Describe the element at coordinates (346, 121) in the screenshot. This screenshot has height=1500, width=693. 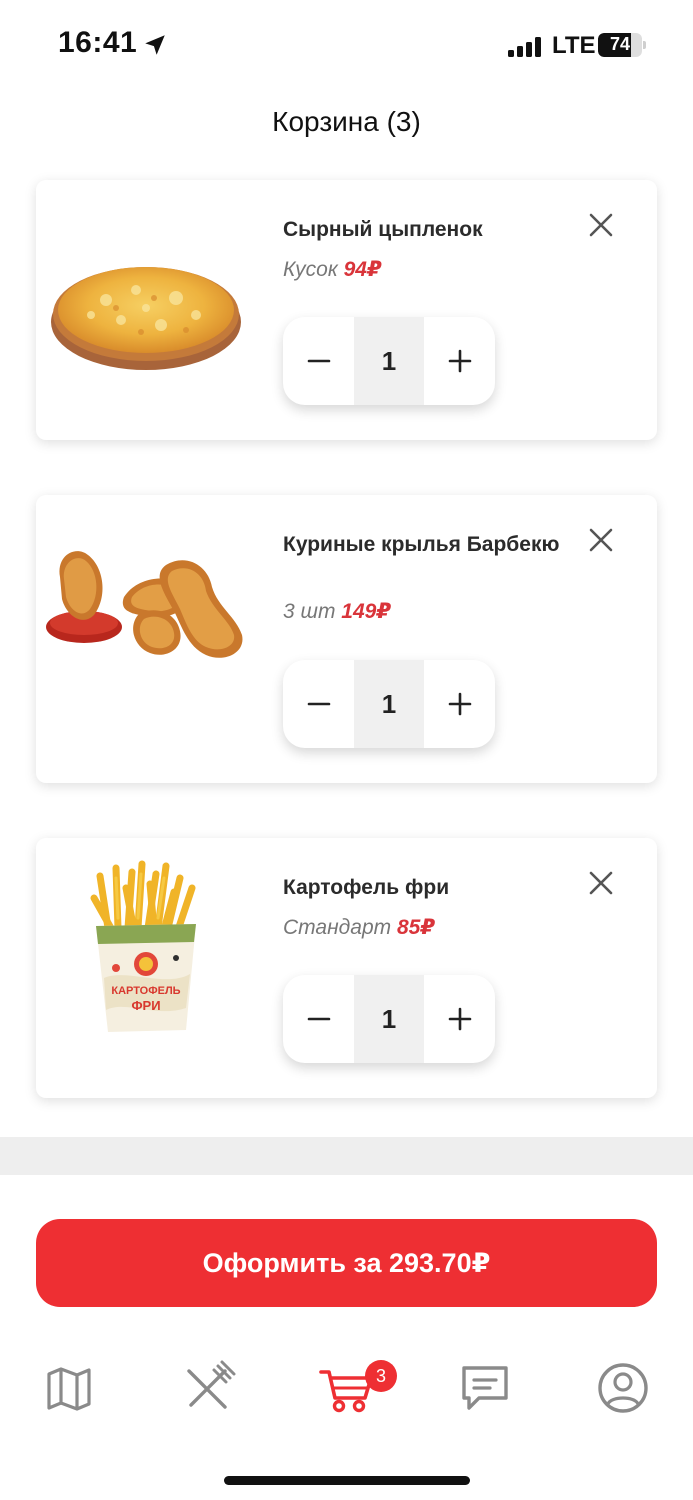
I see `page-title: Корзина (3)` at that location.